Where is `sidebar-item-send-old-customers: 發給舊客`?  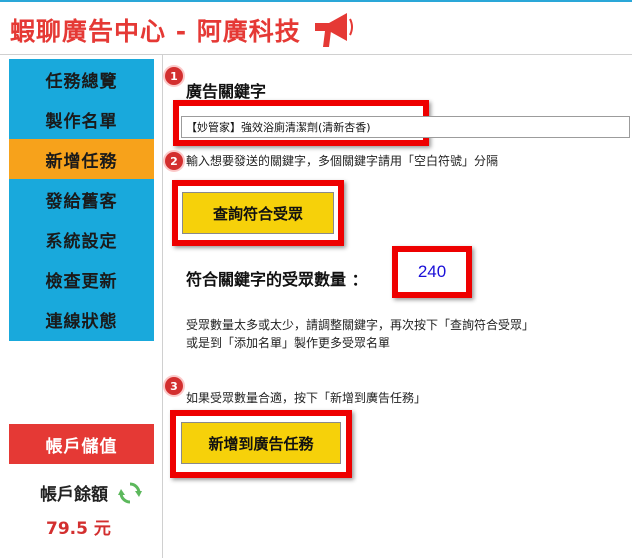 sidebar-item-send-old-customers: 發給舊客 is located at coordinates (81, 199).